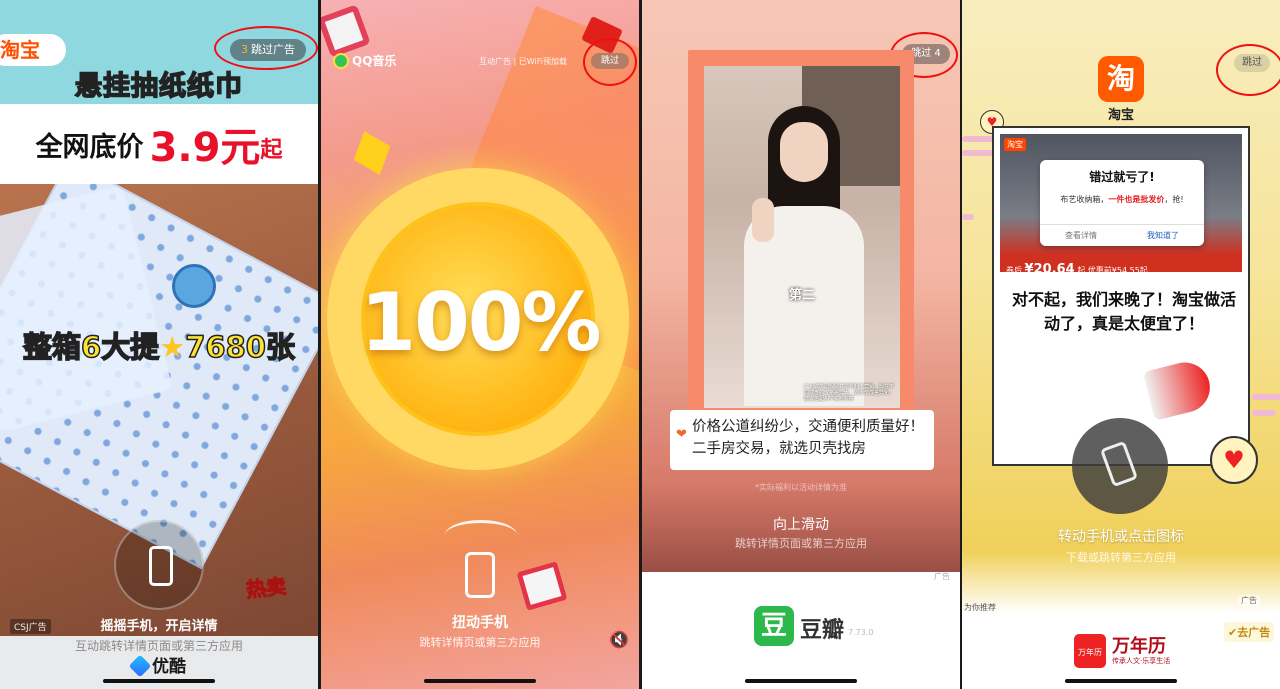 The image size is (1280, 689). What do you see at coordinates (1122, 177) in the screenshot?
I see `popup-title: 错过就亏了!` at bounding box center [1122, 177].